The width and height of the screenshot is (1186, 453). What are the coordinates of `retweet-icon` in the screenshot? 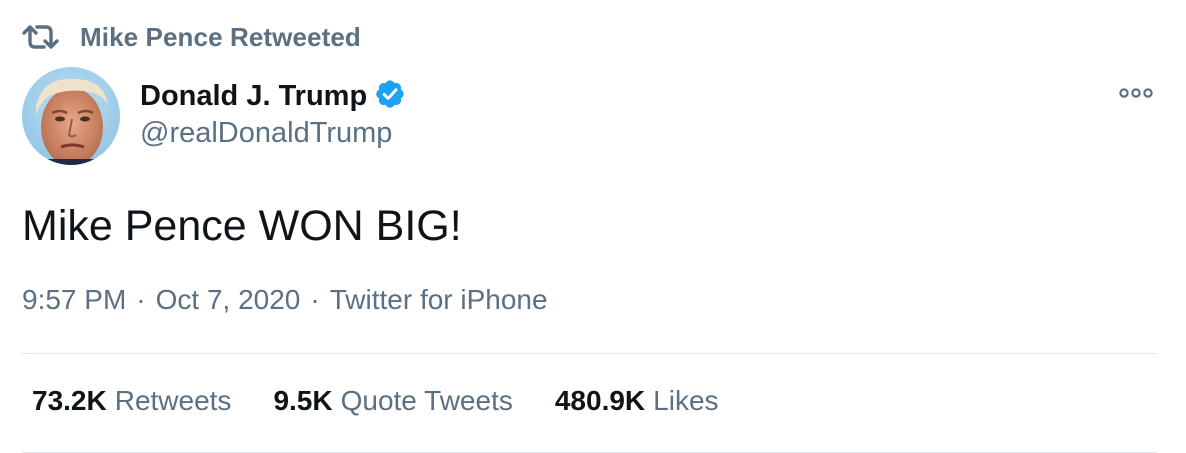 It's located at (40, 37).